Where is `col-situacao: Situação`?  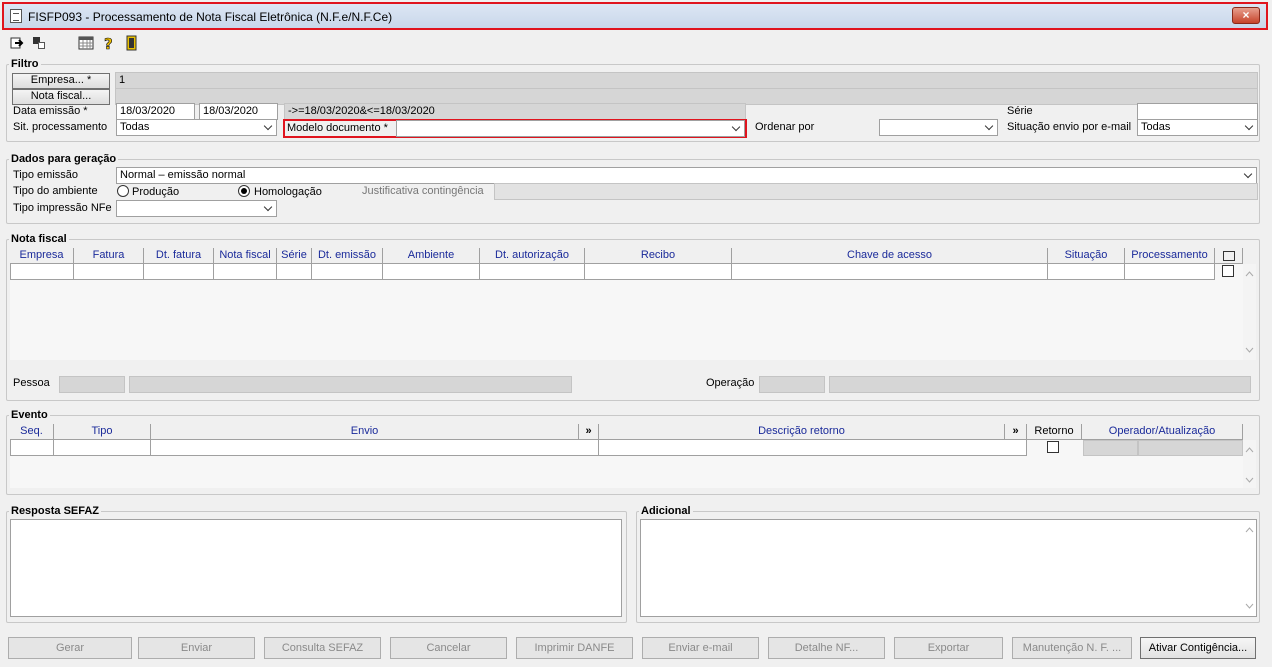 col-situacao: Situação is located at coordinates (1086, 256).